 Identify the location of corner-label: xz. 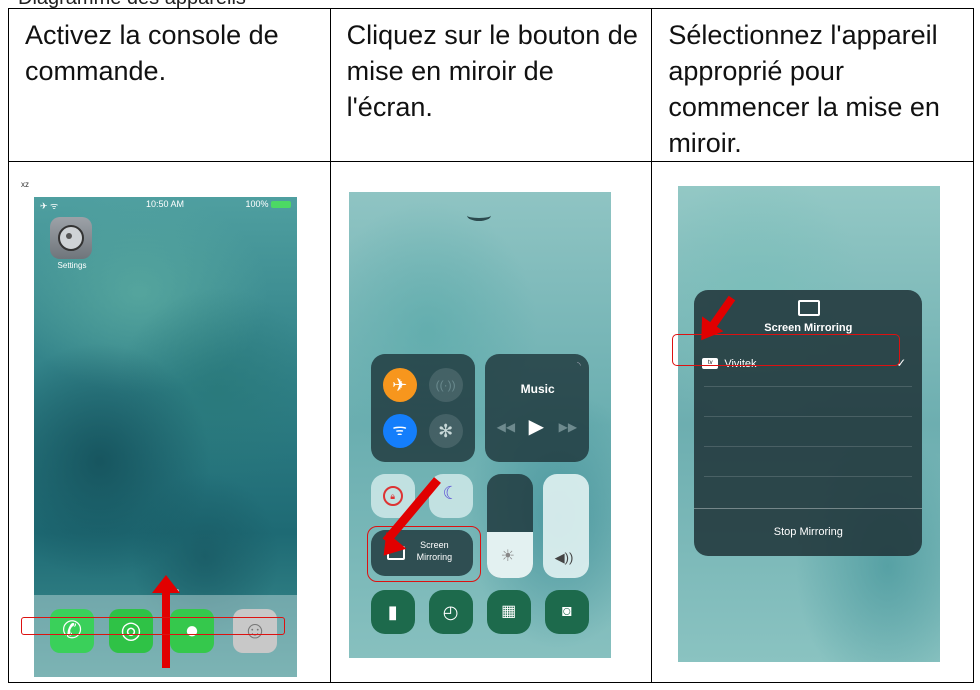
(25, 184).